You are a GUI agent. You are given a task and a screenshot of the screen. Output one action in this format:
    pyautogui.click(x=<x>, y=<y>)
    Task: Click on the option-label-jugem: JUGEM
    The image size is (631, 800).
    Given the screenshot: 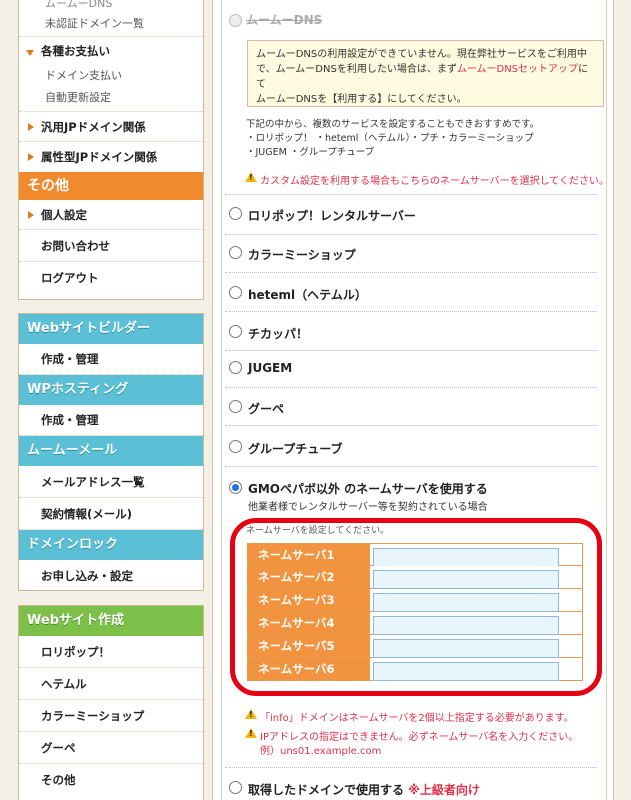 What is the action you would take?
    pyautogui.click(x=270, y=368)
    